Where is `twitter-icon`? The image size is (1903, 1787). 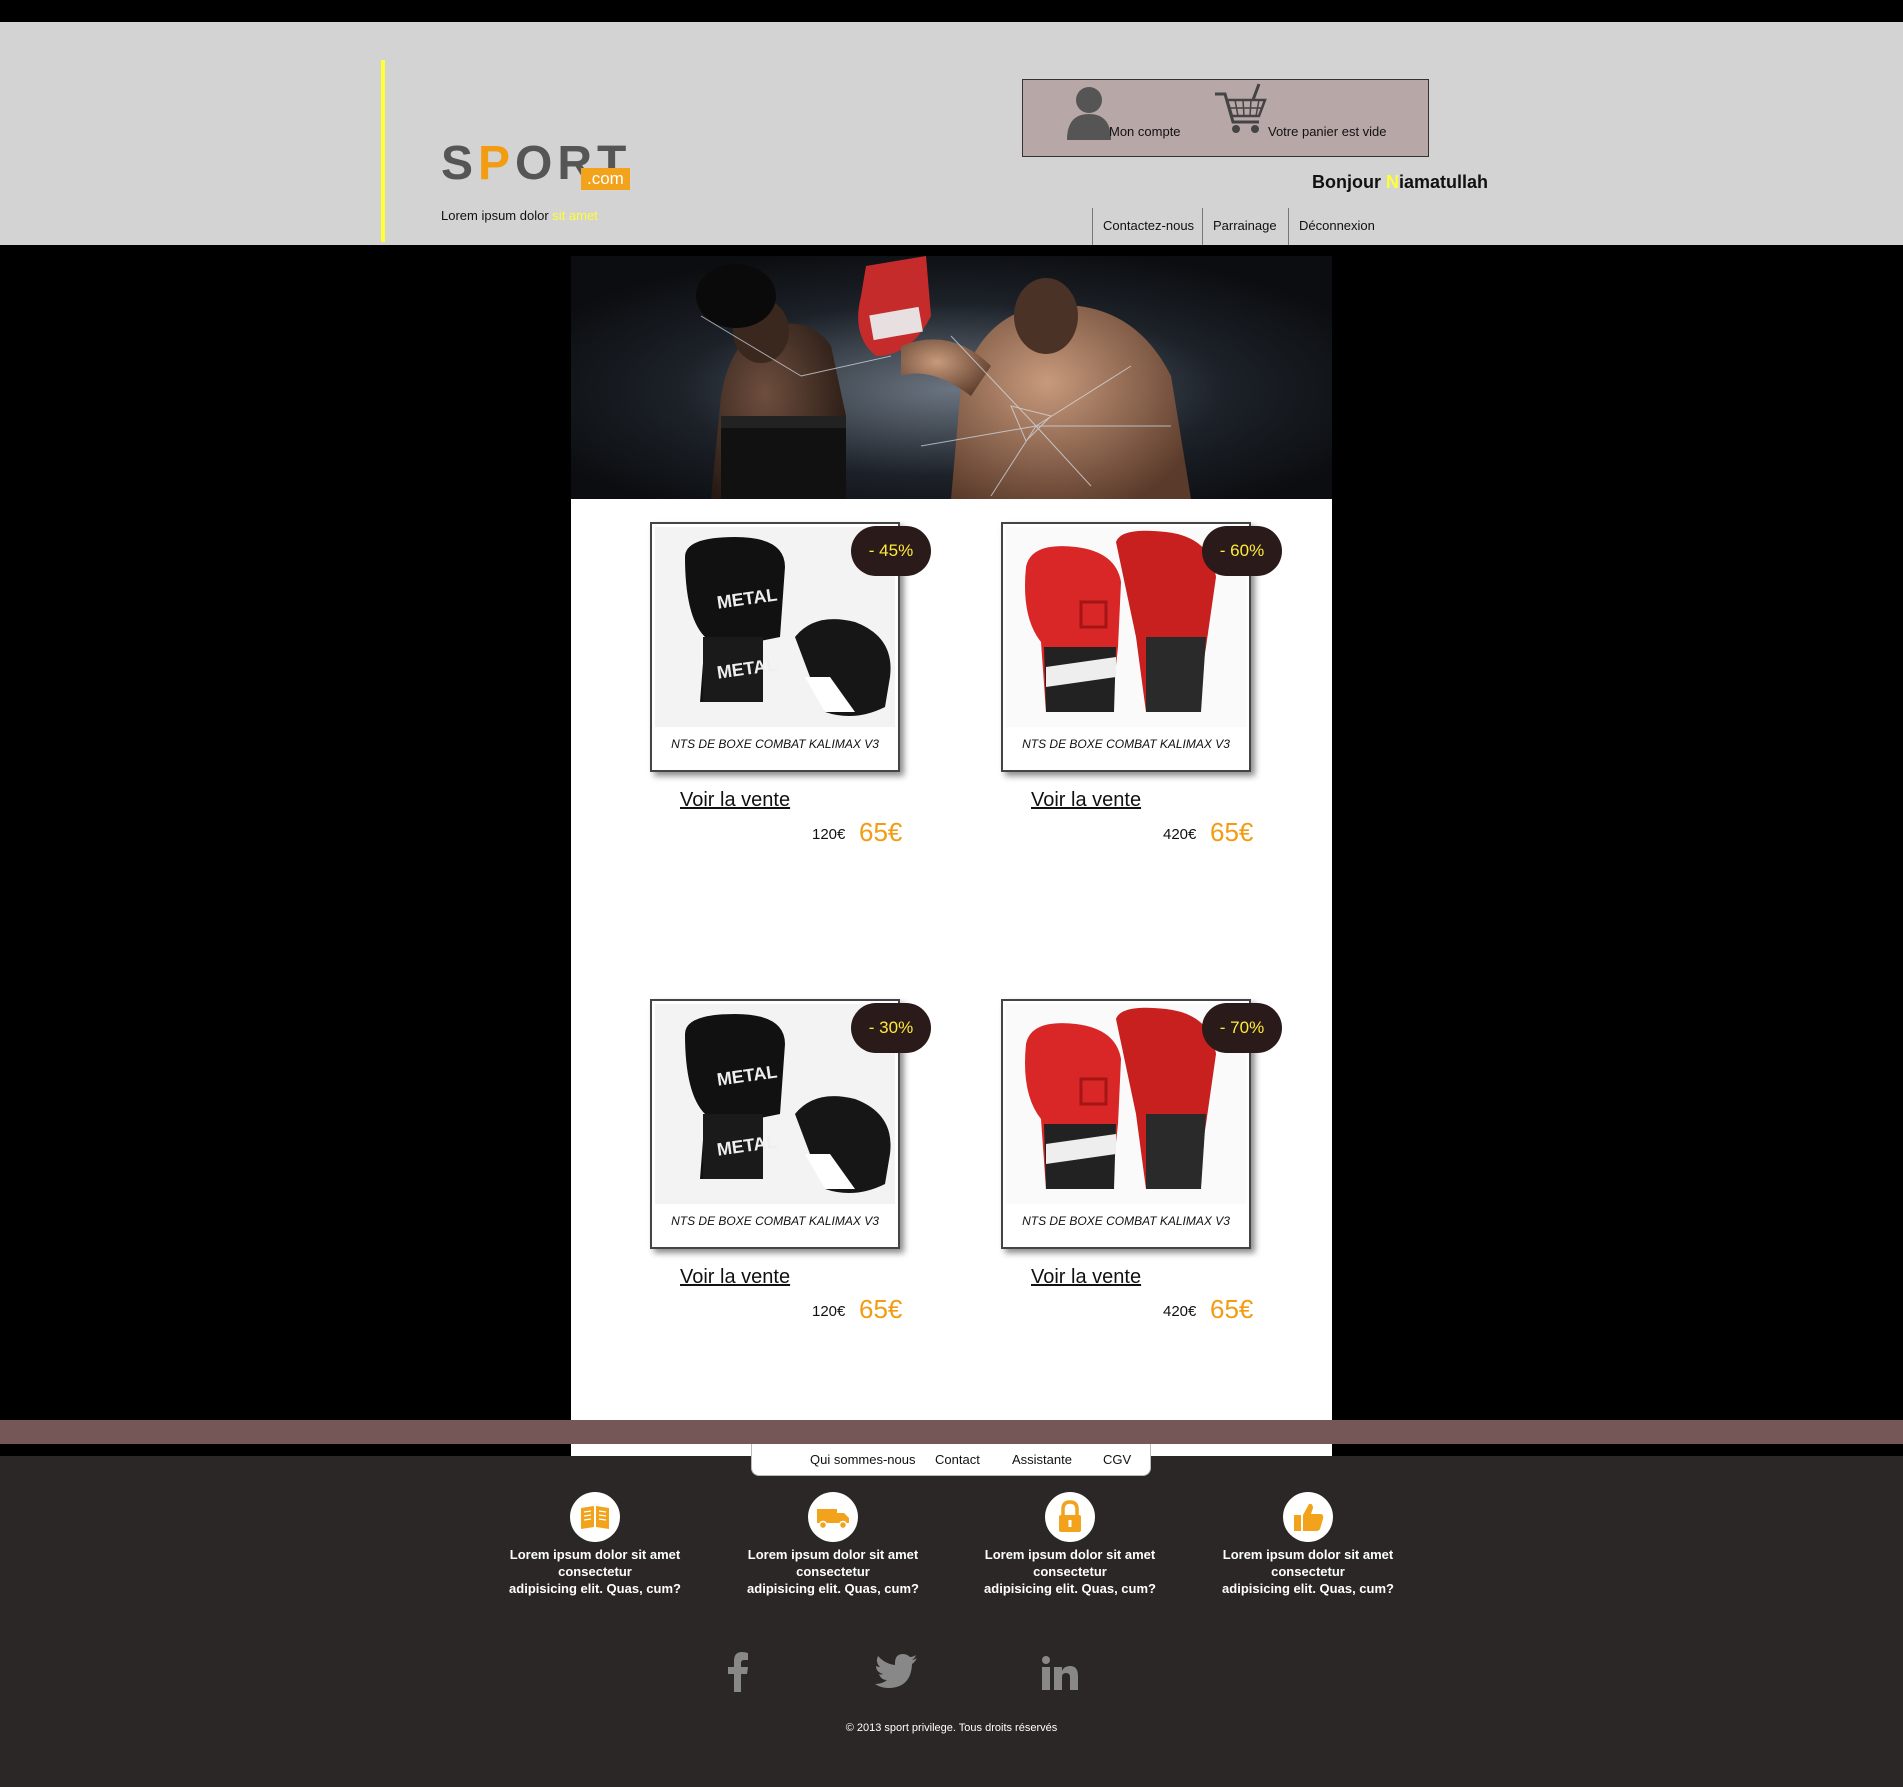 twitter-icon is located at coordinates (896, 1672).